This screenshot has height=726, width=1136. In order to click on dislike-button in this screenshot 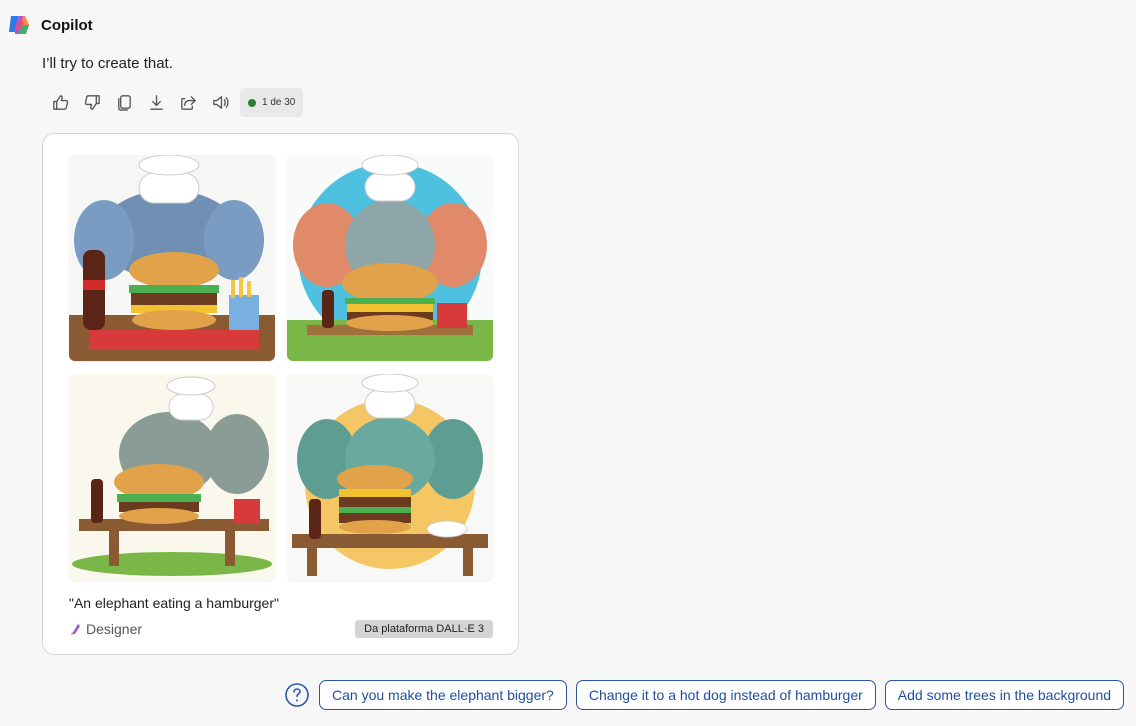, I will do `click(92, 102)`.